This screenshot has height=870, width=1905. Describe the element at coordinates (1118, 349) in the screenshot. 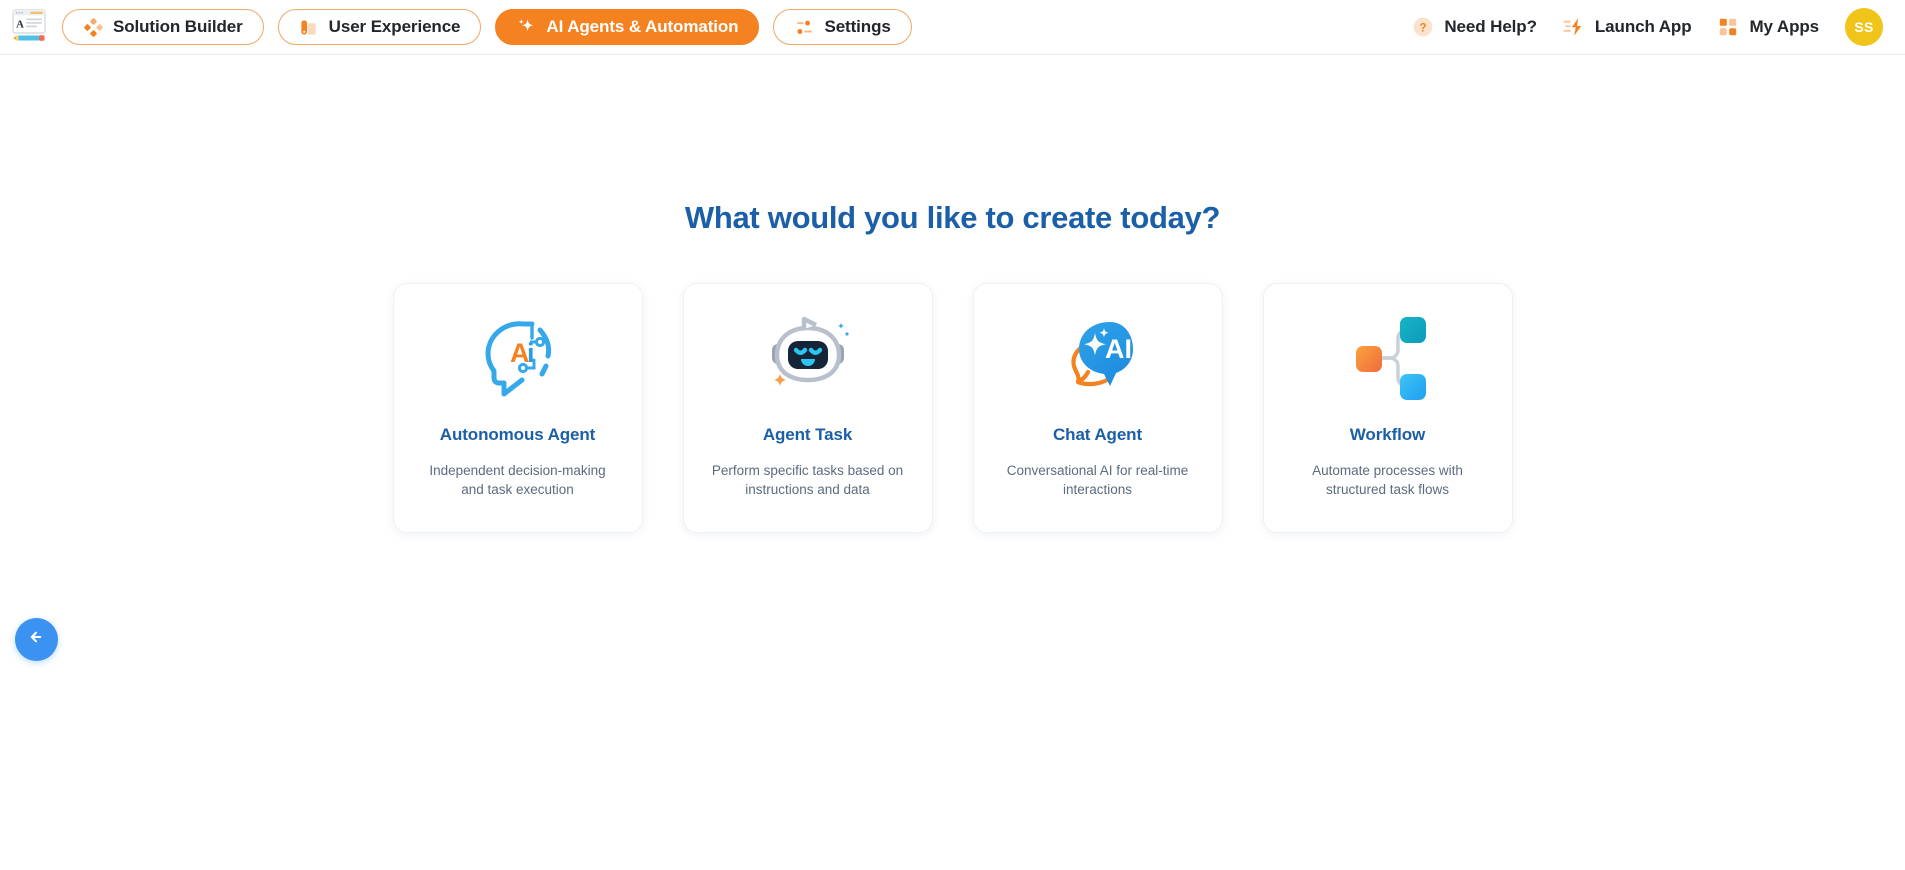

I see `svg-text: AI` at that location.